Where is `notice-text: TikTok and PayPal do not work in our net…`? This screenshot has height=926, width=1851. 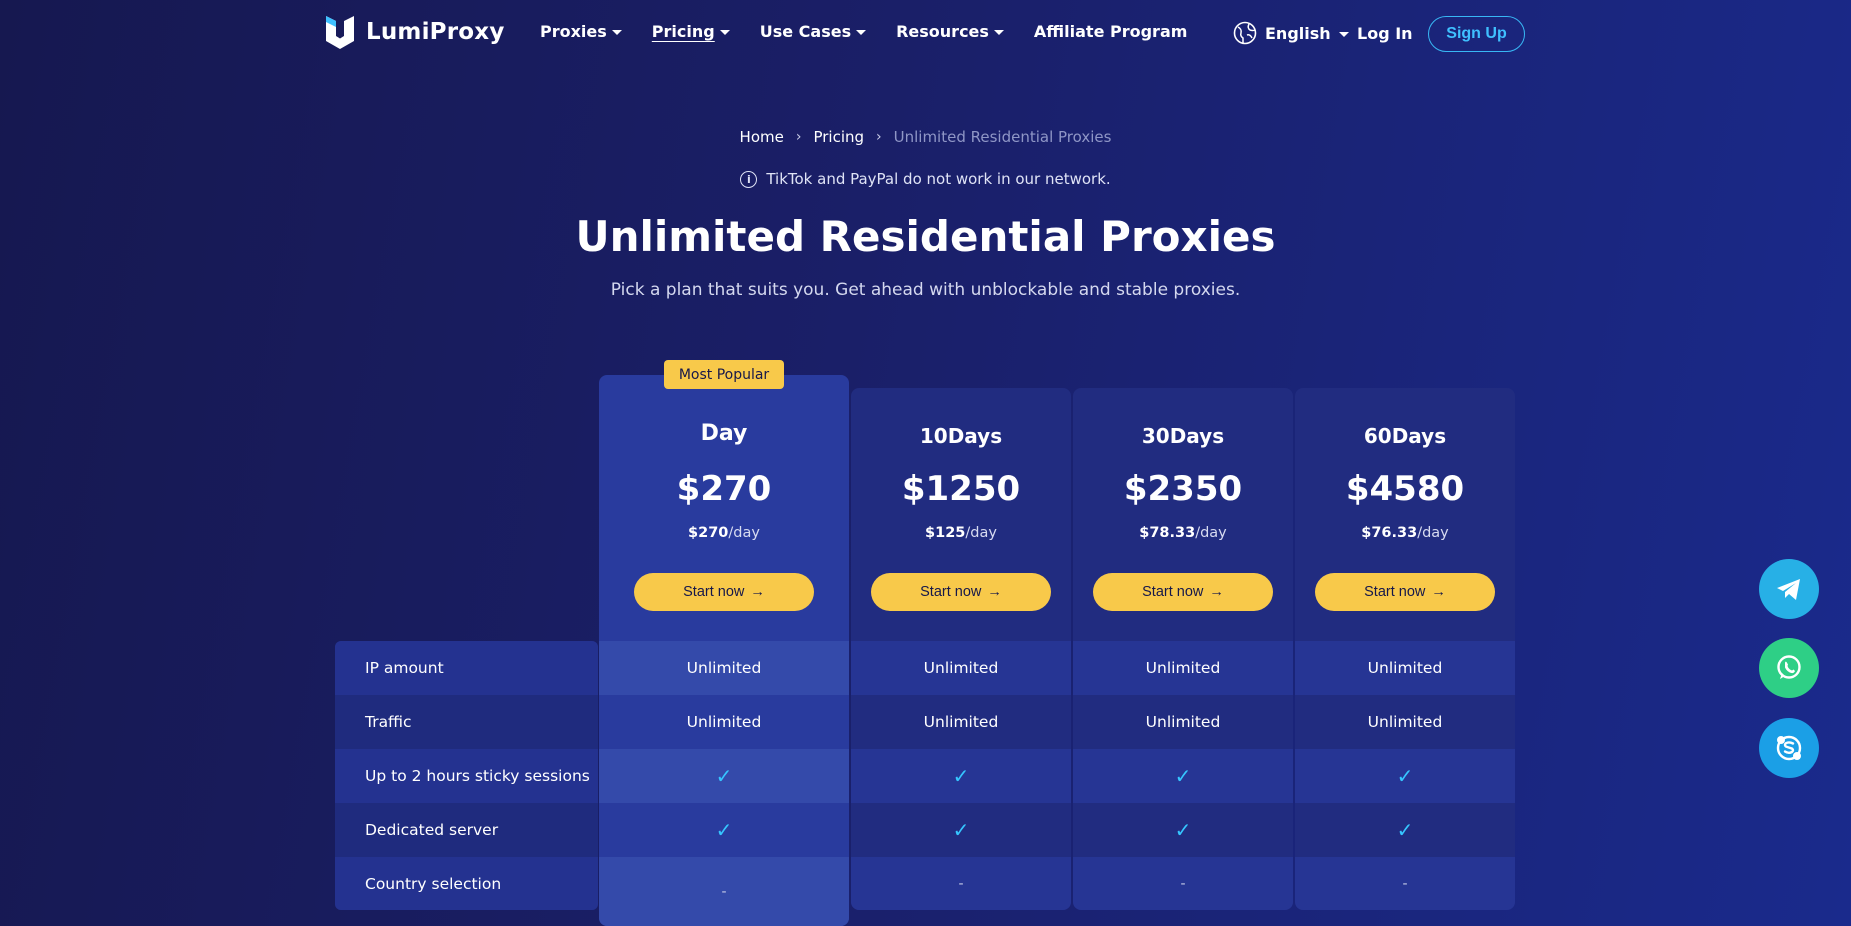
notice-text: TikTok and PayPal do not work in our net… is located at coordinates (938, 179).